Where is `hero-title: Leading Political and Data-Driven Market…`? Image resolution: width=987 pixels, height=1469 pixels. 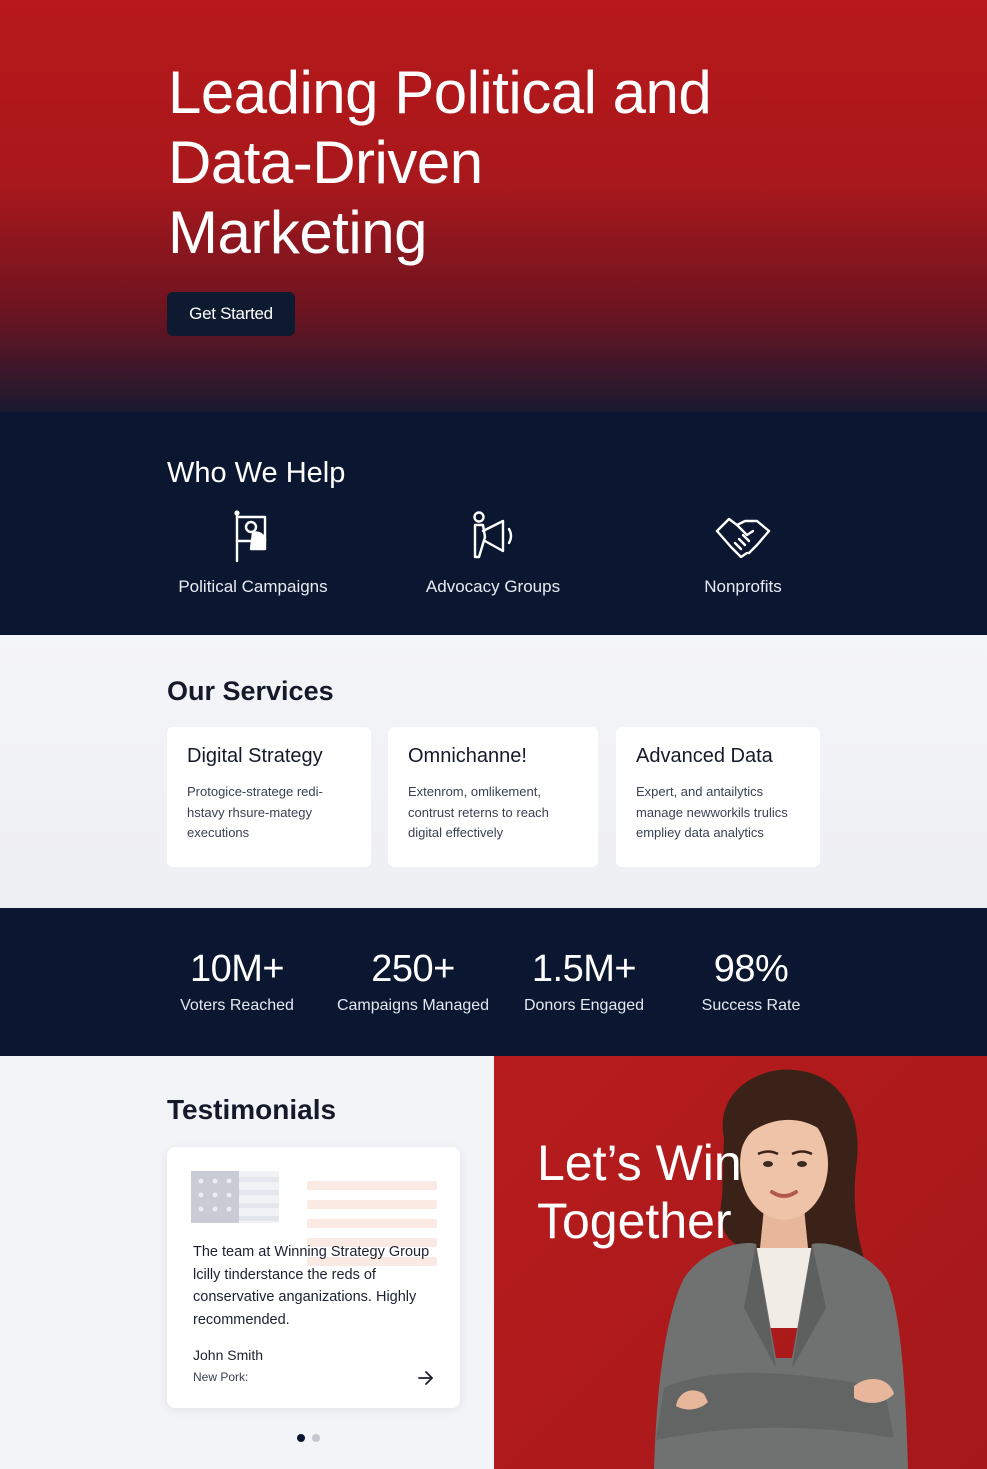
hero-title: Leading Political and Data-Driven Market… is located at coordinates (440, 162).